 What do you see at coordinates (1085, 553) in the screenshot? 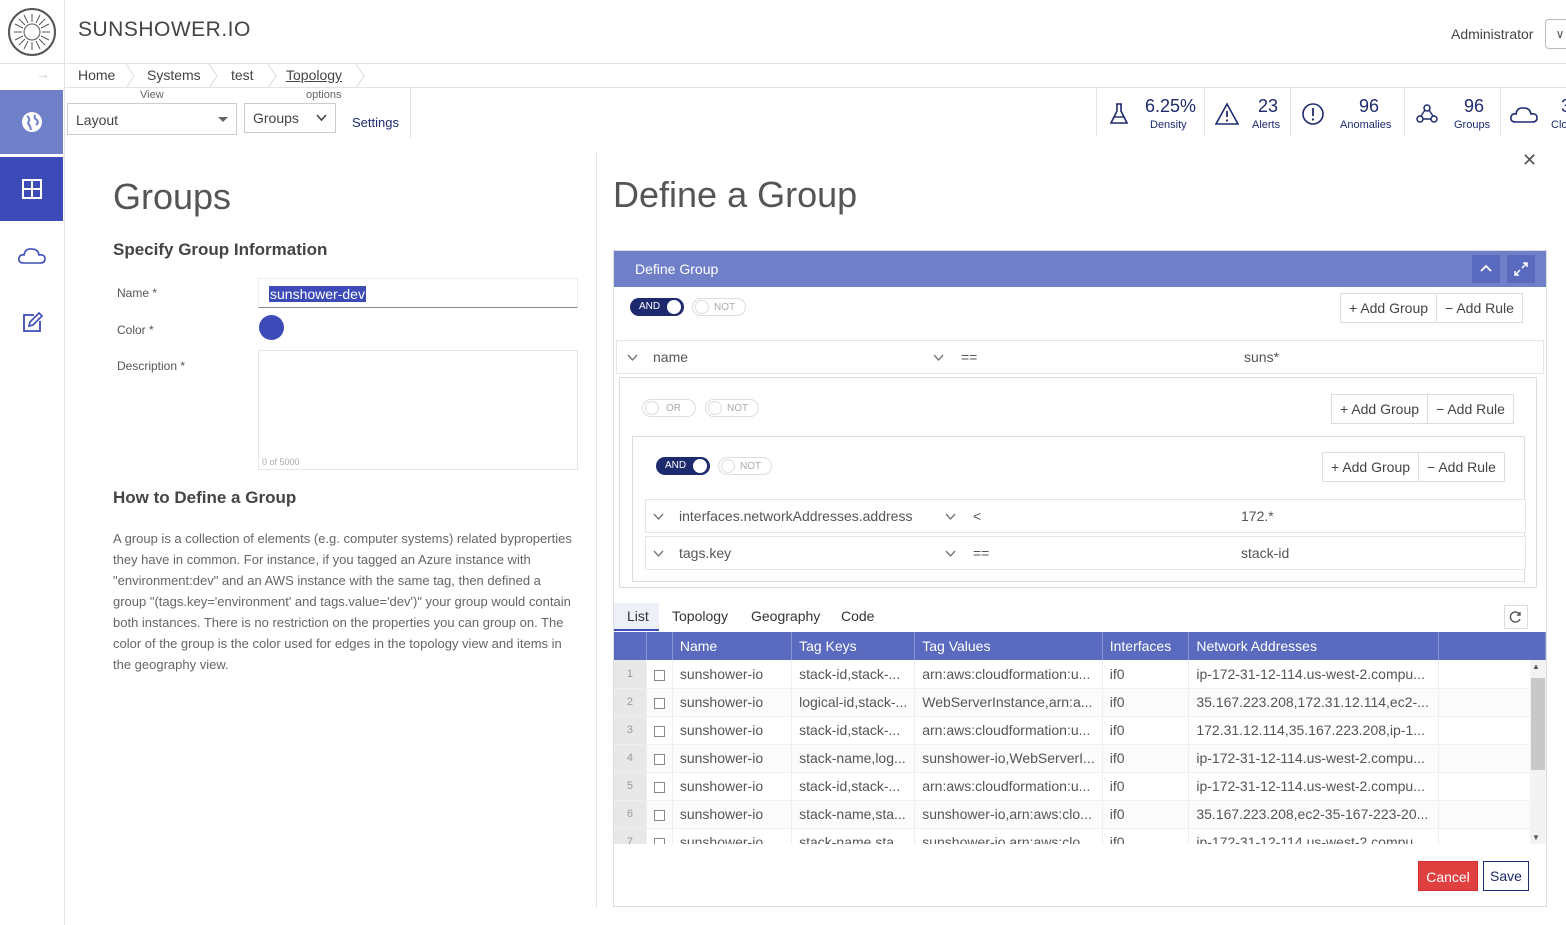
I see `rule-row: tags.key == stack-id` at bounding box center [1085, 553].